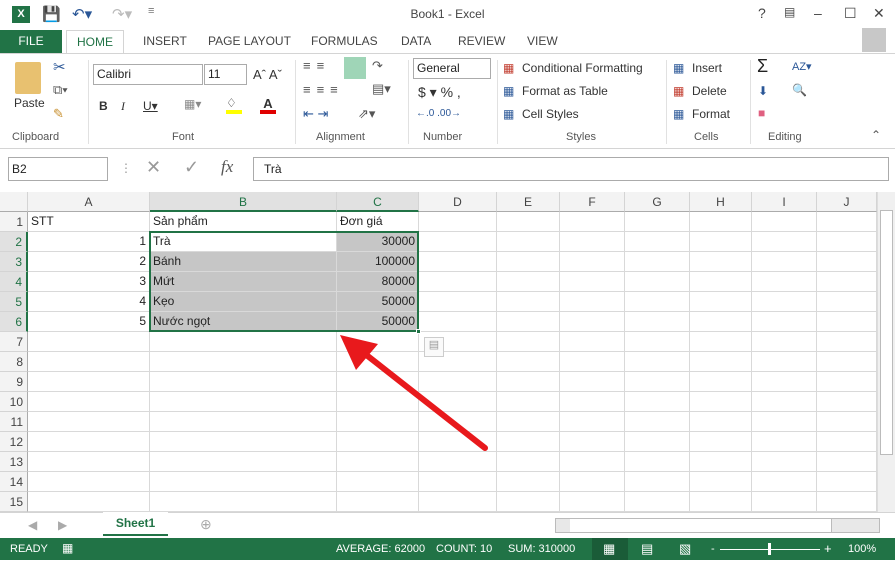 Image resolution: width=895 pixels, height=563 pixels. I want to click on cell-j1, so click(847, 222).